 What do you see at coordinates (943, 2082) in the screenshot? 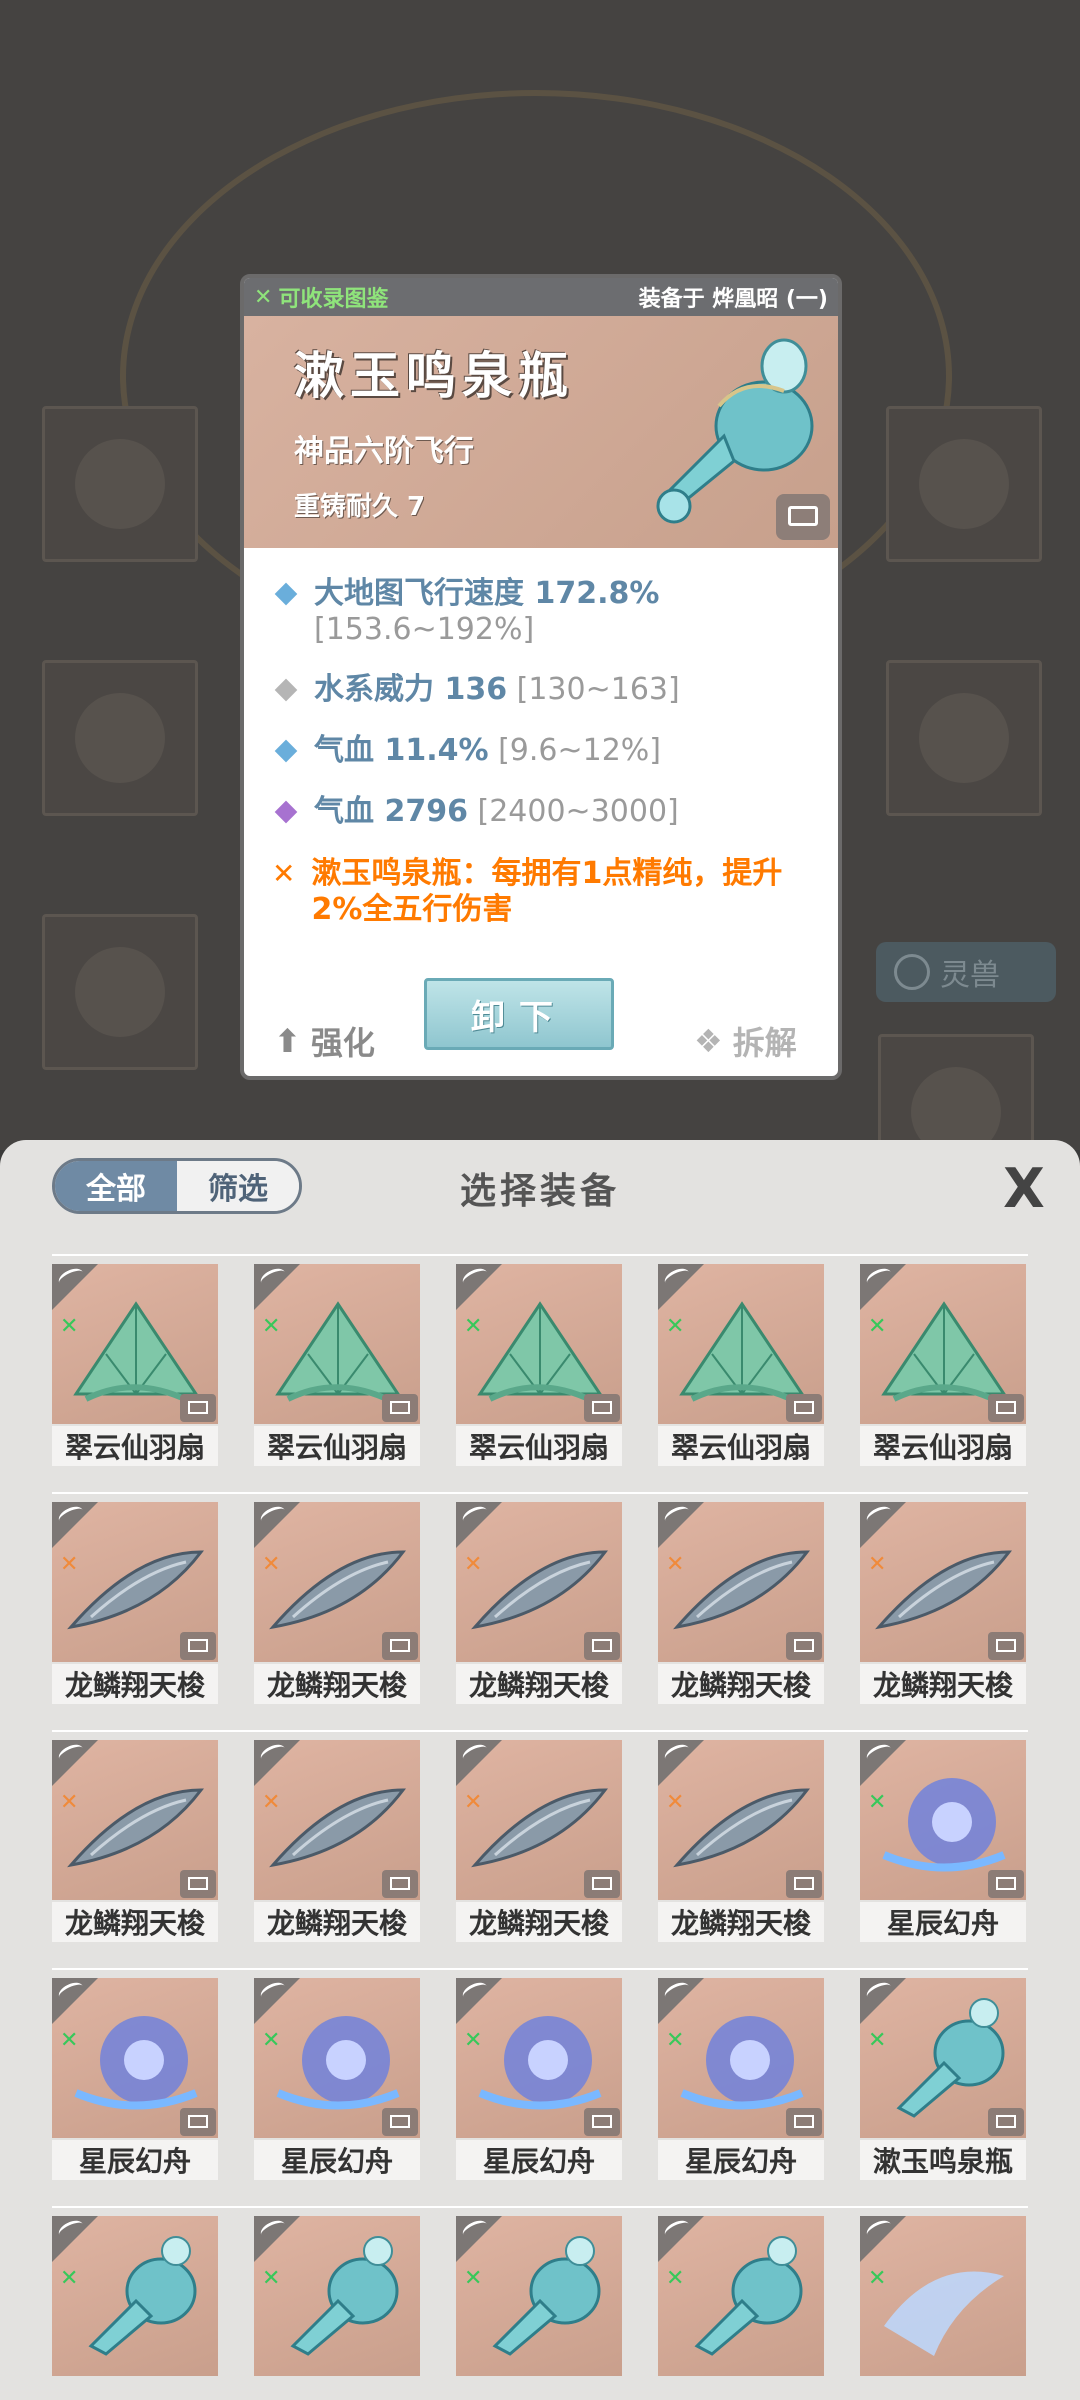
I see `equipment-tile: ✕ 漱玉鸣泉瓶` at bounding box center [943, 2082].